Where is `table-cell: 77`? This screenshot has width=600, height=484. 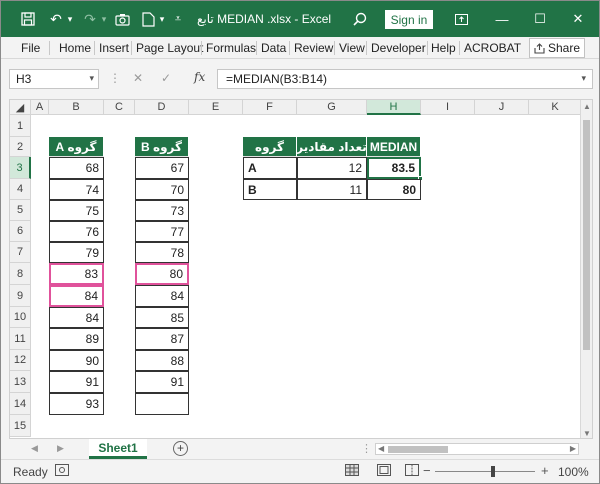
table-cell: 77 is located at coordinates (162, 231).